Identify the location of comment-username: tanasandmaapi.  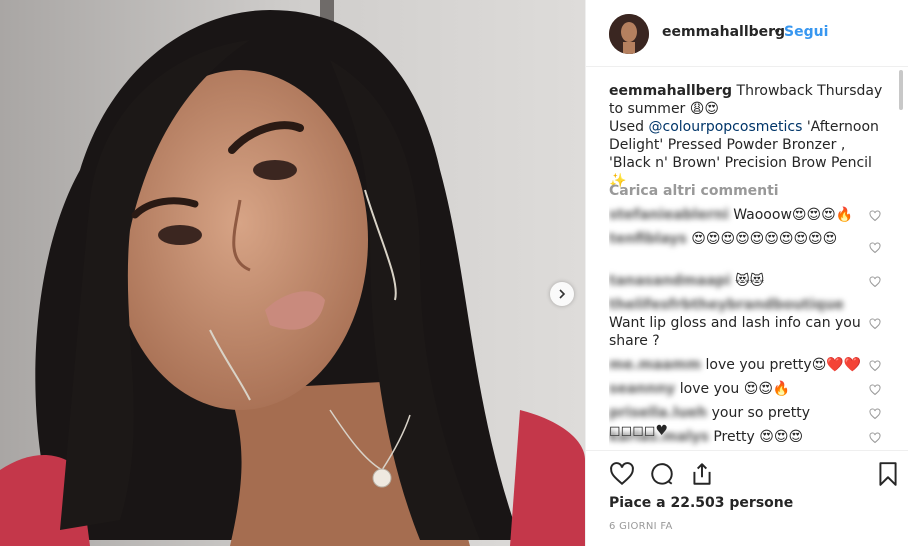
(670, 281).